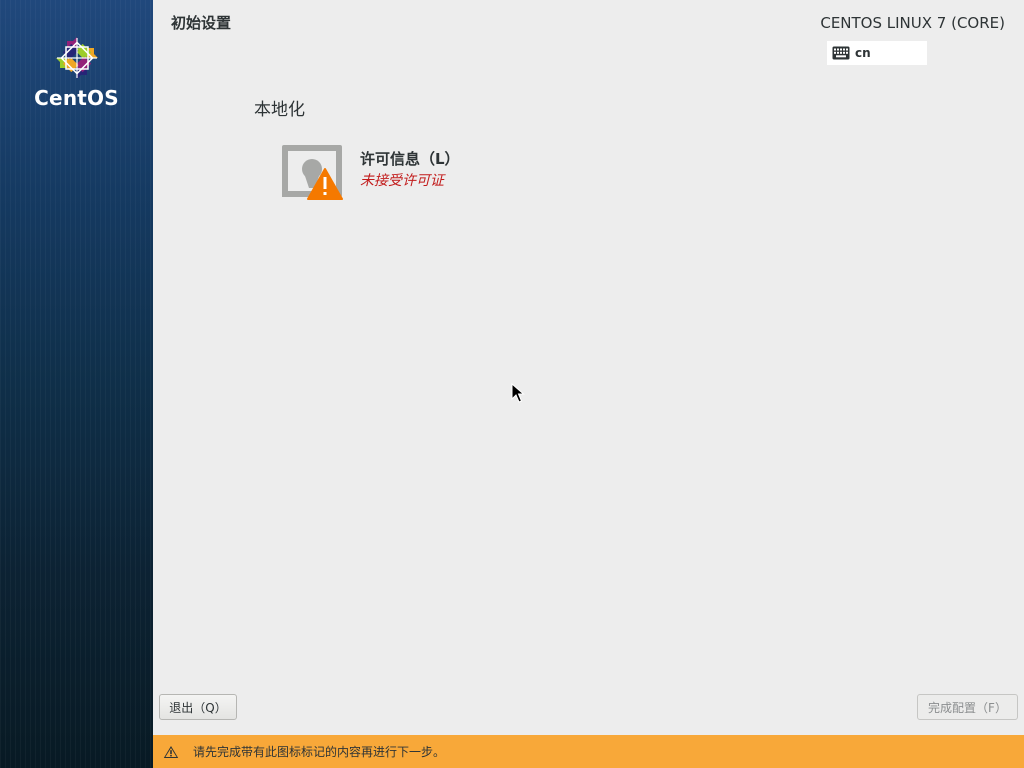  What do you see at coordinates (76, 98) in the screenshot?
I see `centos-logo-text: CentOS` at bounding box center [76, 98].